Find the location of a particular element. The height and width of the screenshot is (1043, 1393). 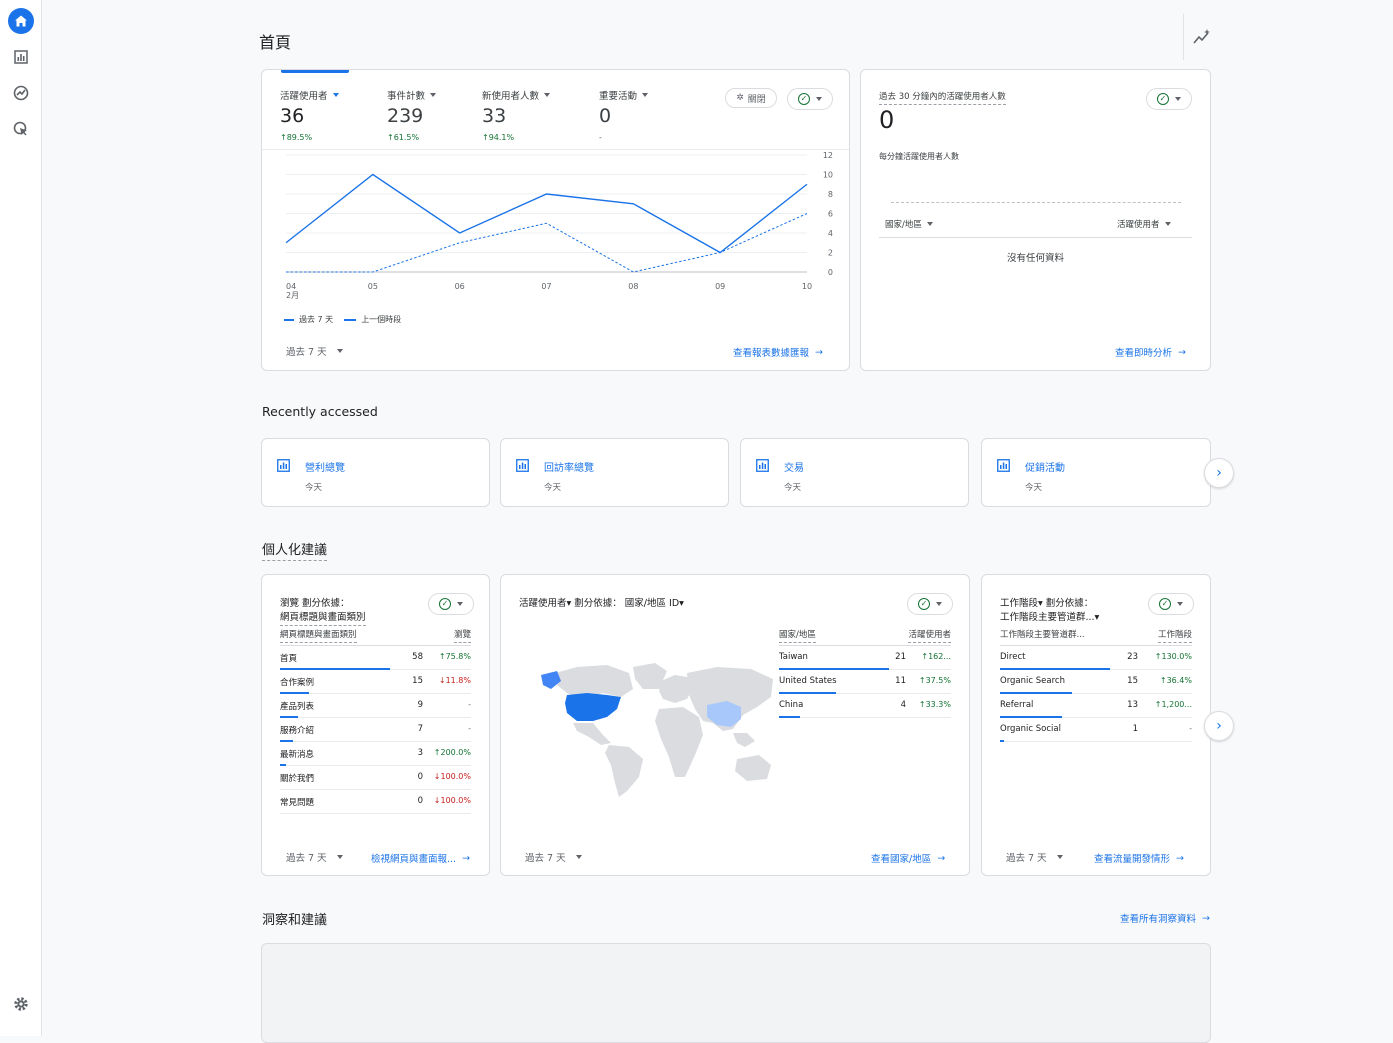

metric-tab-event-count: 事件計數 is located at coordinates (412, 95).